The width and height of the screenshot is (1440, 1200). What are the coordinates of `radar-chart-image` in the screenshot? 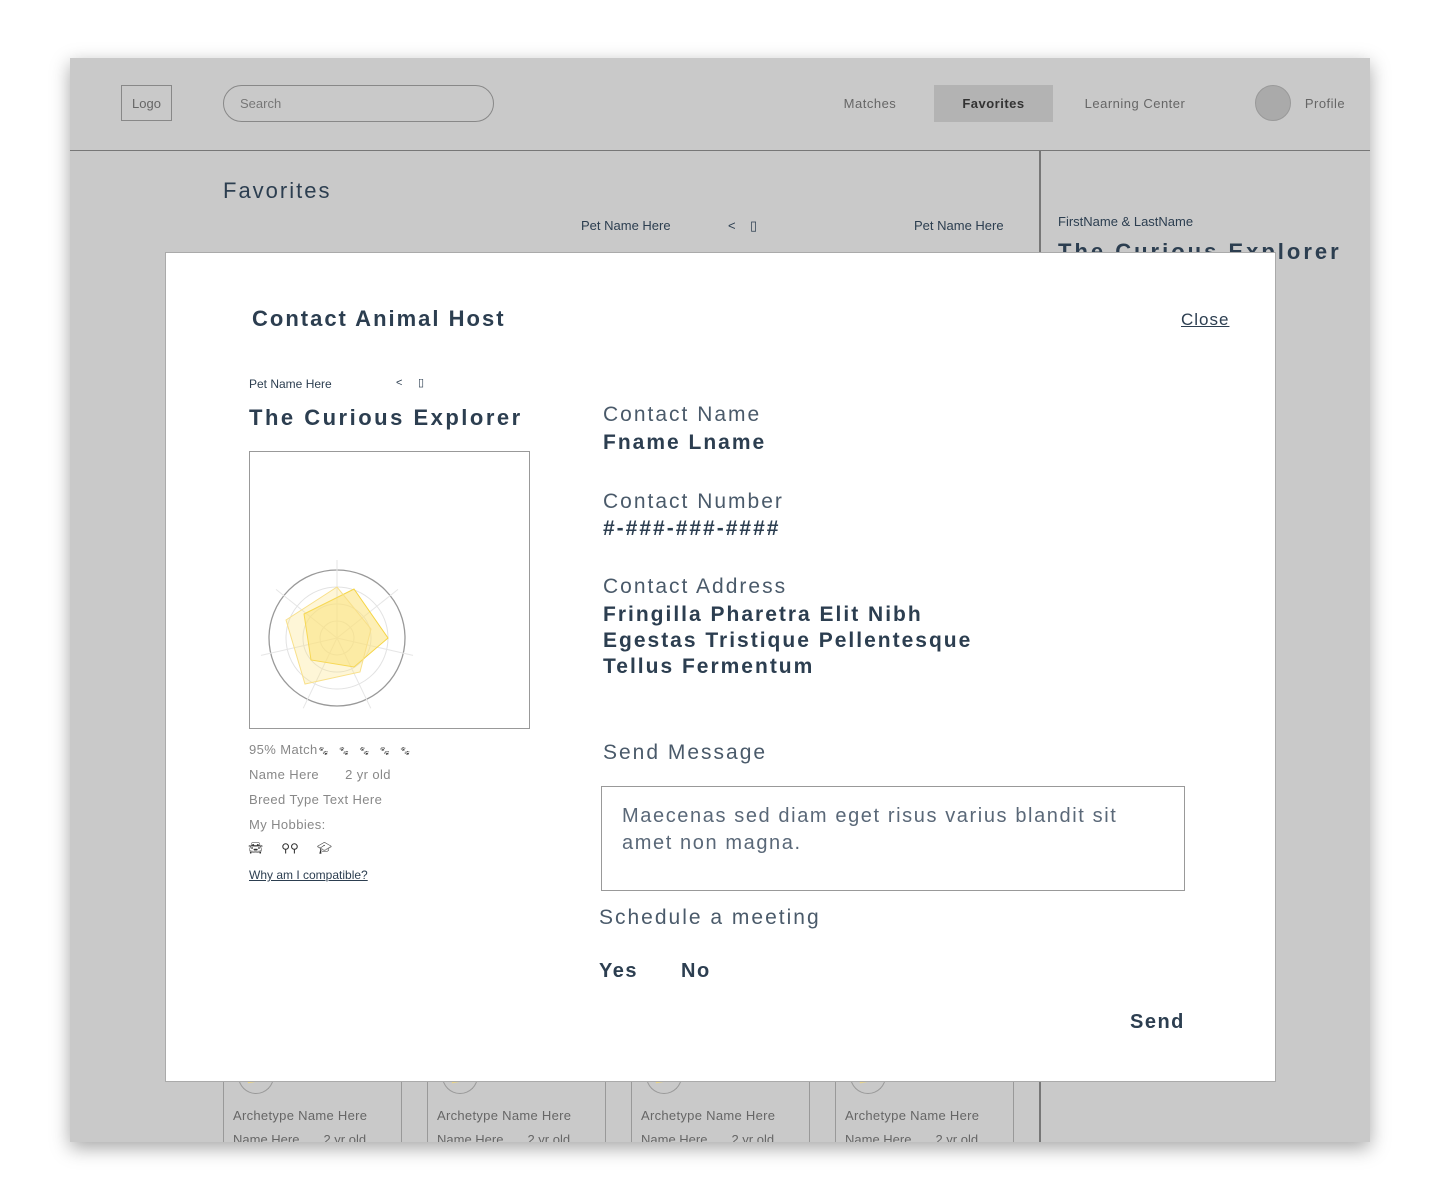 It's located at (389, 590).